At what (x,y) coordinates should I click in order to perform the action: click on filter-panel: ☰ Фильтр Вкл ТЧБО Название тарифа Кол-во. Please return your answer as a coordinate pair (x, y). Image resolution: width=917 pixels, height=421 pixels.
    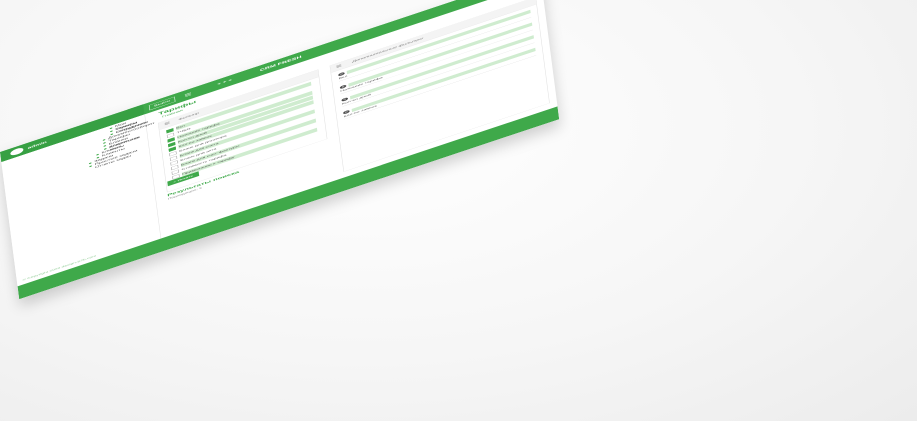
    Looking at the image, I should click on (242, 131).